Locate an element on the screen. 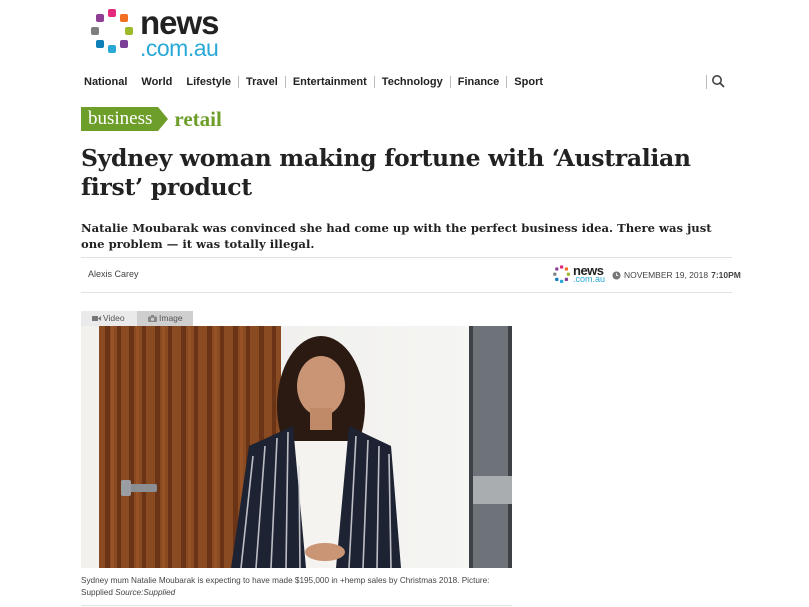 The height and width of the screenshot is (607, 809). search-icon is located at coordinates (718, 81).